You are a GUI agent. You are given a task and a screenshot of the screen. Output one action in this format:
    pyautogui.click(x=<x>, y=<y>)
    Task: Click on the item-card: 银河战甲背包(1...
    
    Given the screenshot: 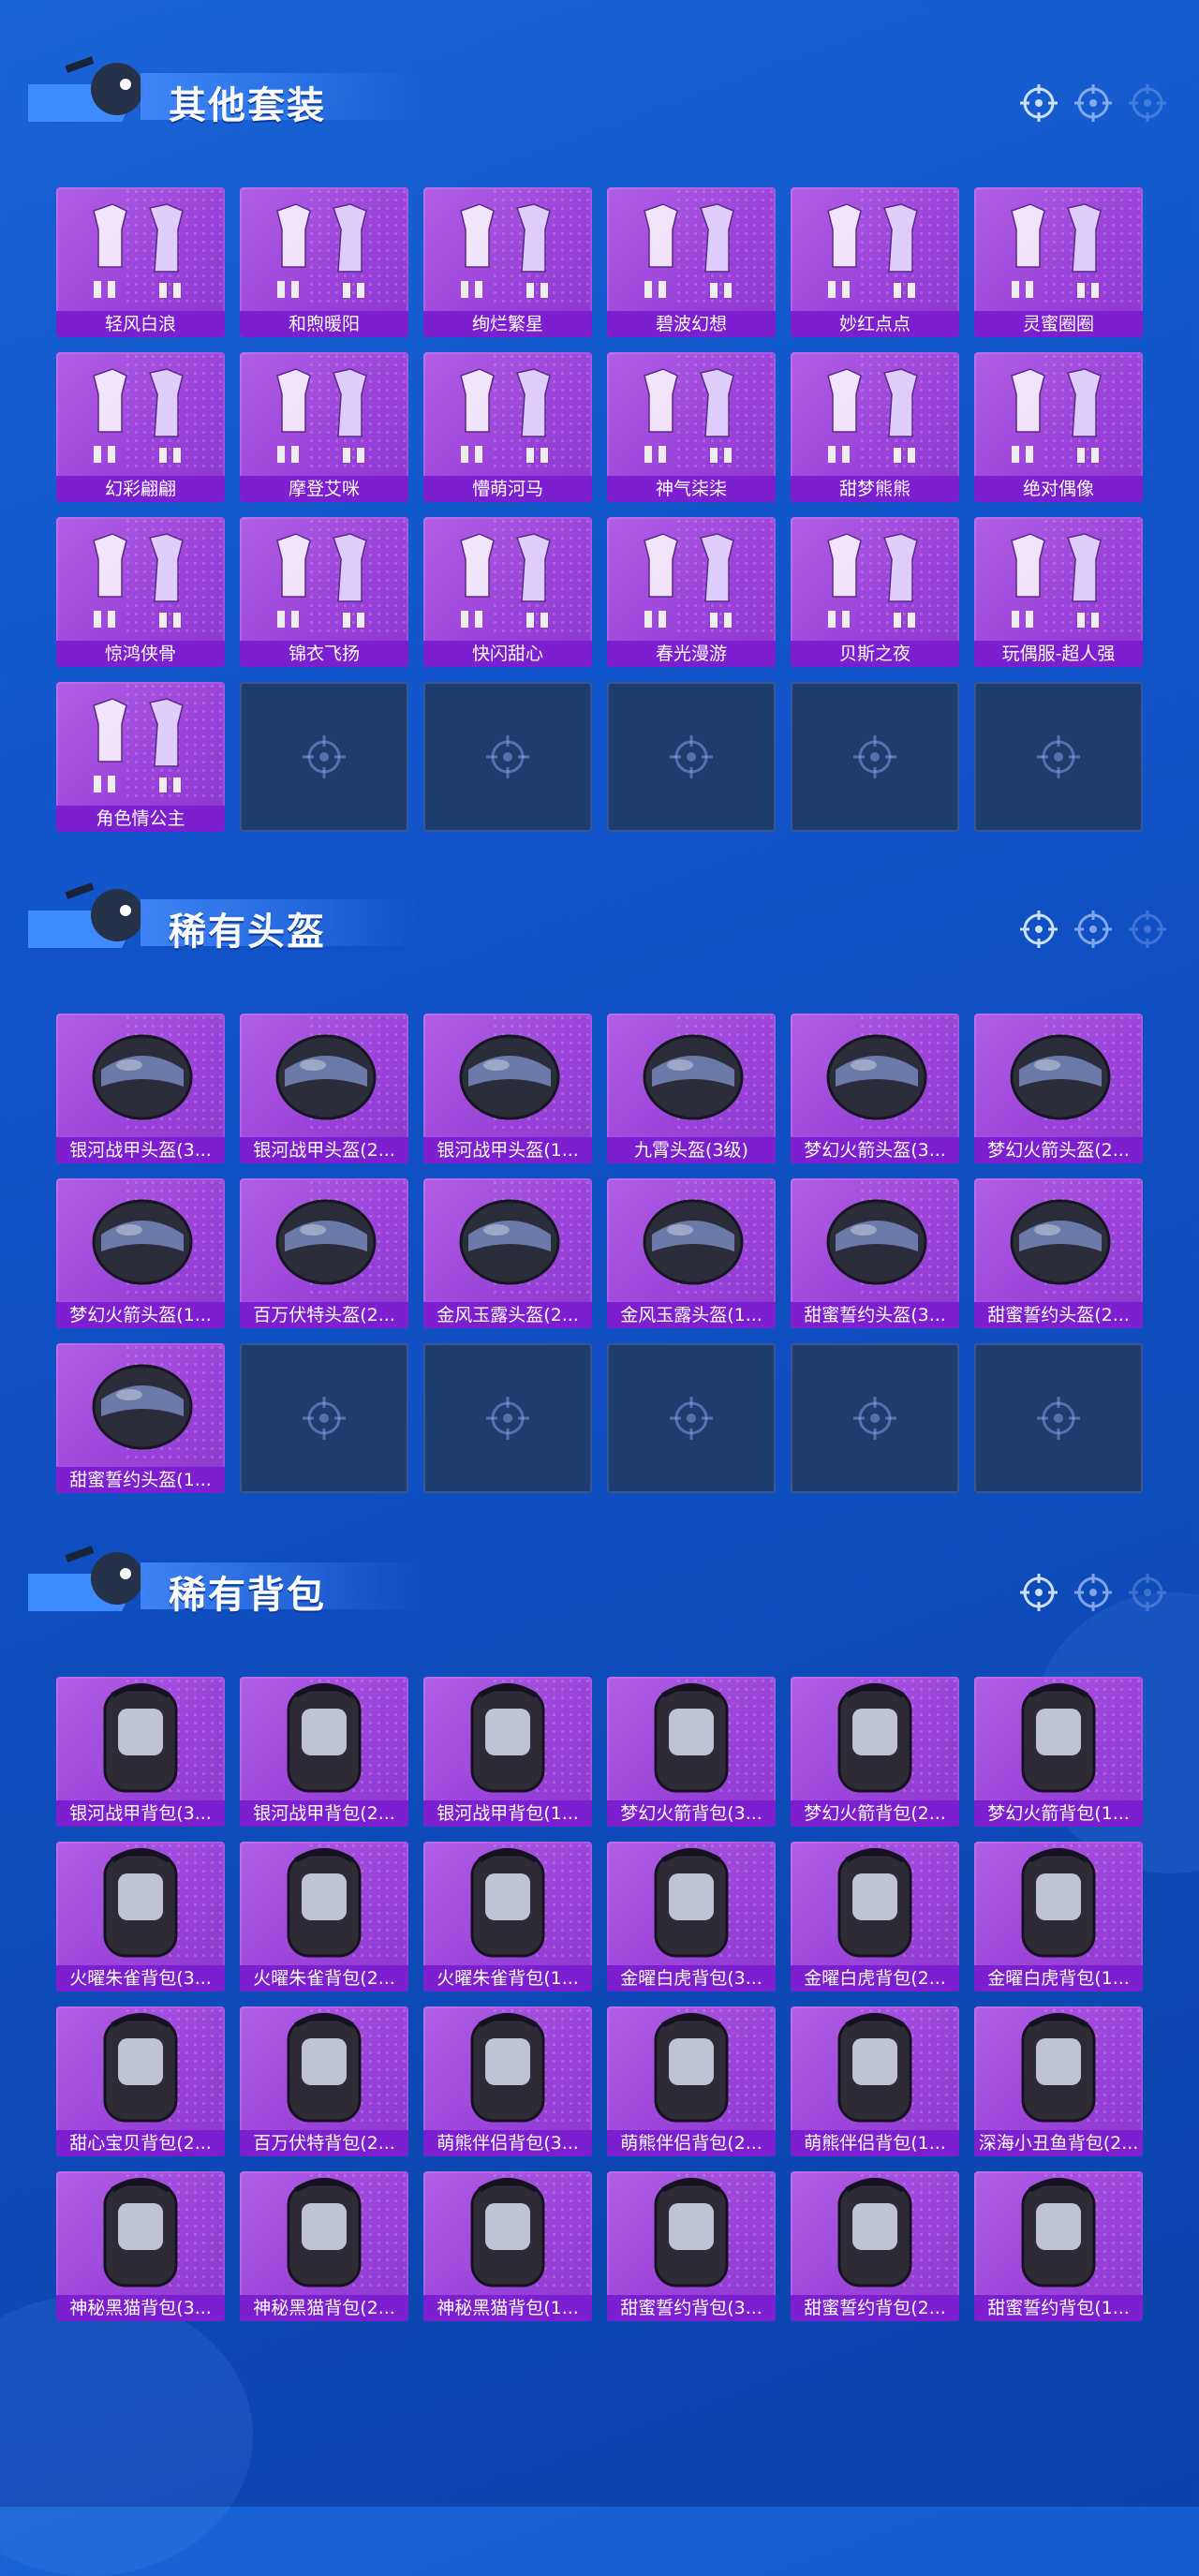 What is the action you would take?
    pyautogui.click(x=508, y=1752)
    